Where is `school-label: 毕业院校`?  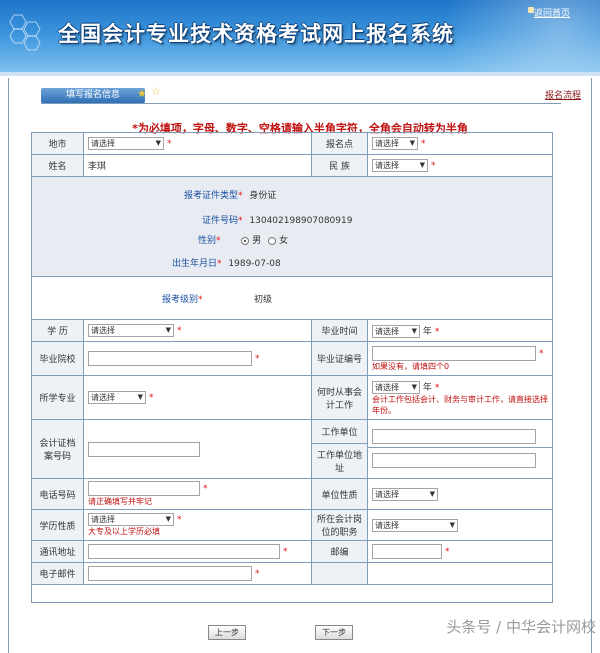 school-label: 毕业院校 is located at coordinates (57, 358).